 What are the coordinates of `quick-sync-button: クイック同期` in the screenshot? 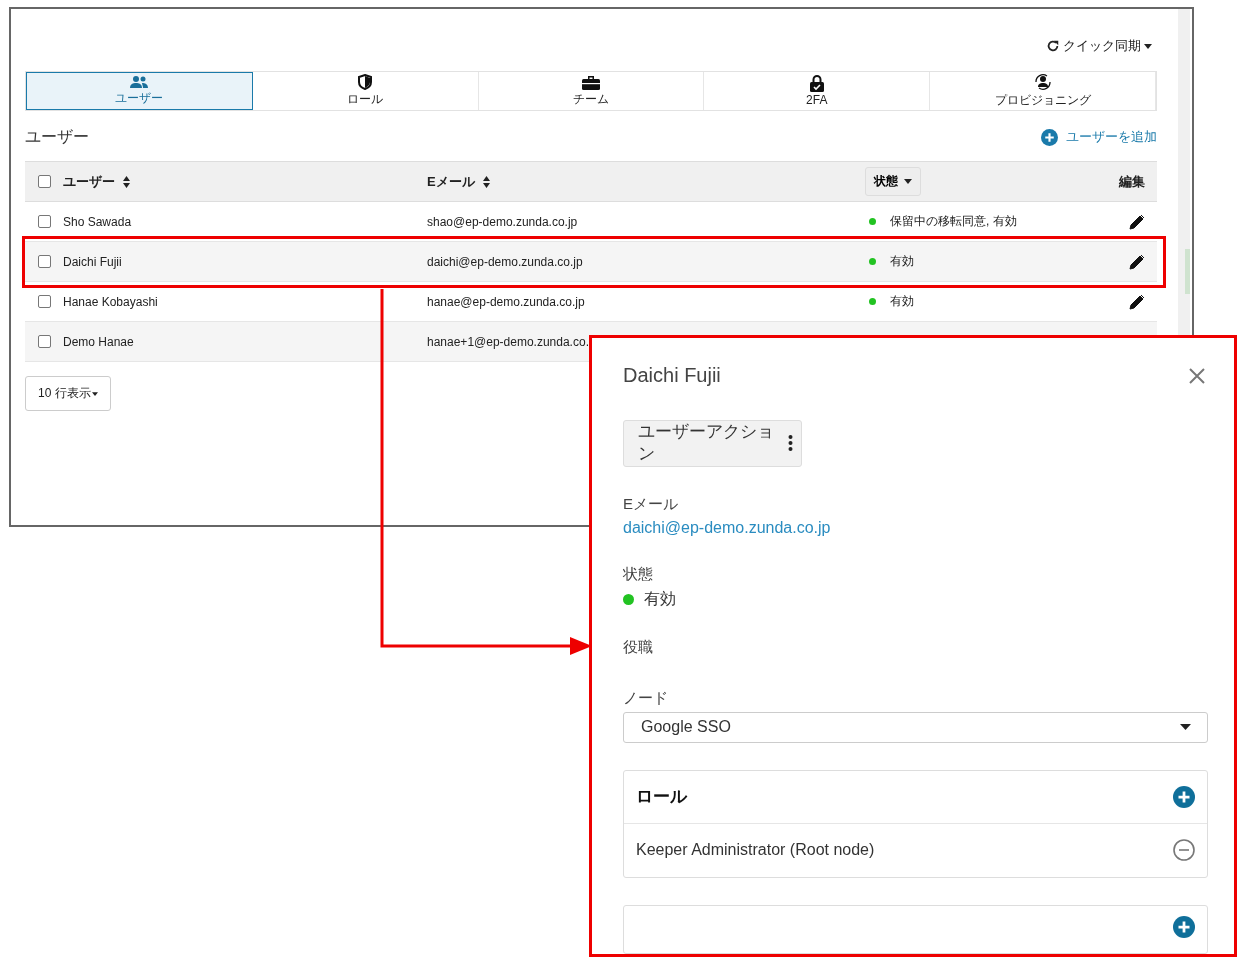 It's located at (1099, 46).